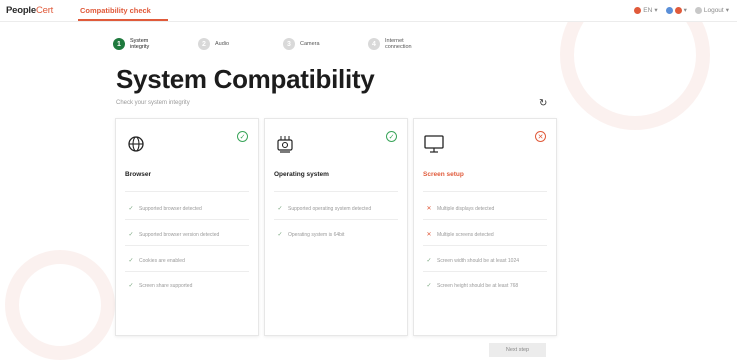  Describe the element at coordinates (540, 136) in the screenshot. I see `status-error-icon: ✕` at that location.